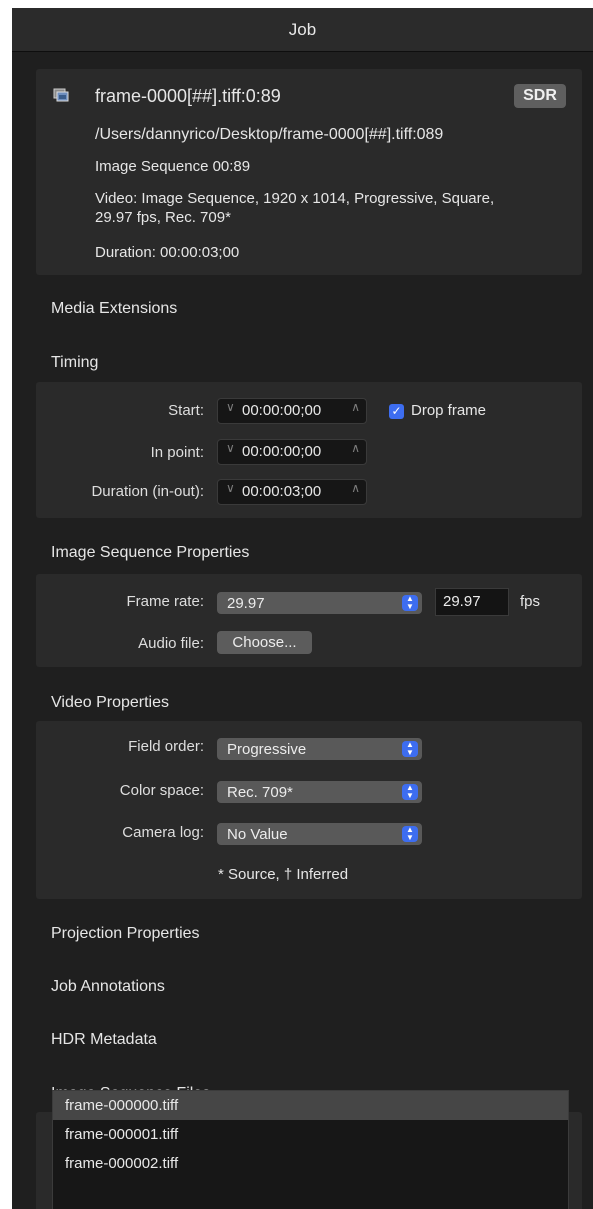 This screenshot has height=1209, width=593. I want to click on section-hdr-metadata: HDR Metadata, so click(104, 1040).